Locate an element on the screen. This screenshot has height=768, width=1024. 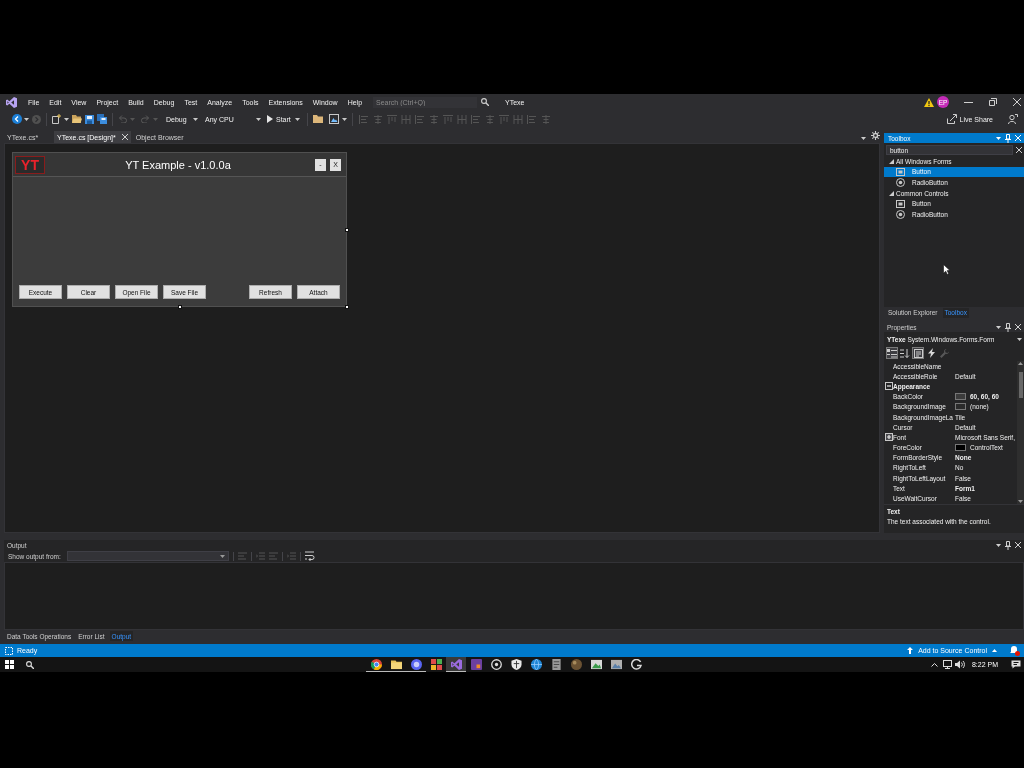
chevron-up-icon is located at coordinates (934, 664).